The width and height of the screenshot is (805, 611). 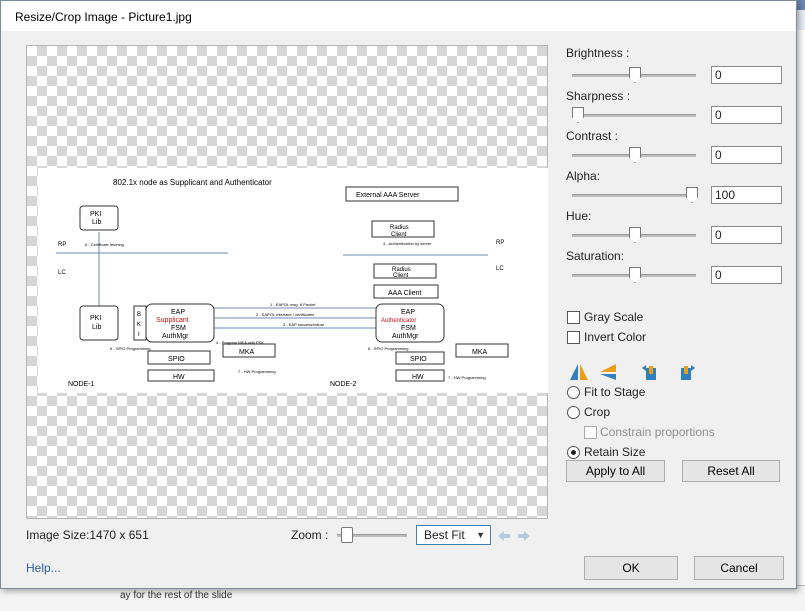 What do you see at coordinates (504, 536) in the screenshot?
I see `arrow-left-icon` at bounding box center [504, 536].